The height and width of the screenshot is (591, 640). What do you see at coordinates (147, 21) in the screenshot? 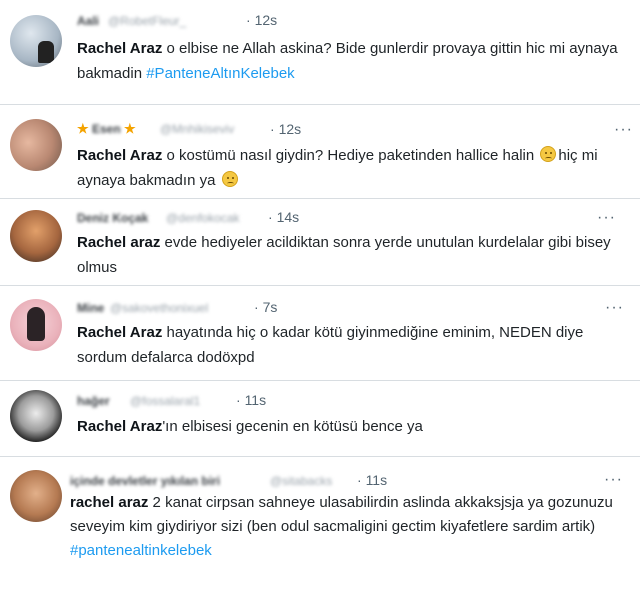
I see `user-handle: @RobetFleur_` at bounding box center [147, 21].